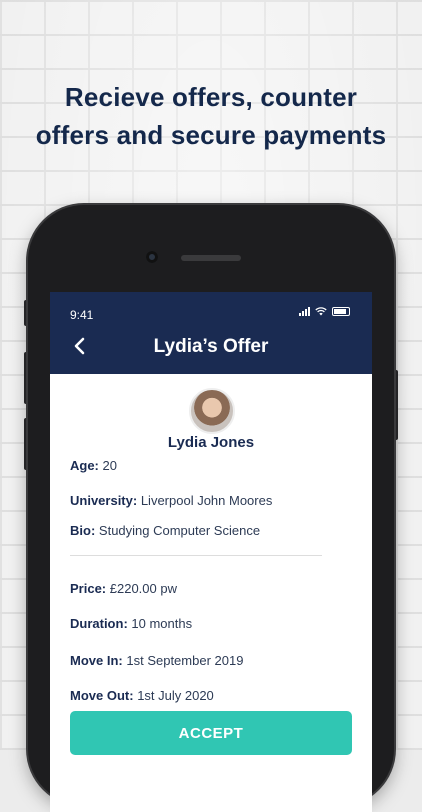 This screenshot has height=812, width=422. I want to click on move-out-value: 1st July 2020, so click(175, 695).